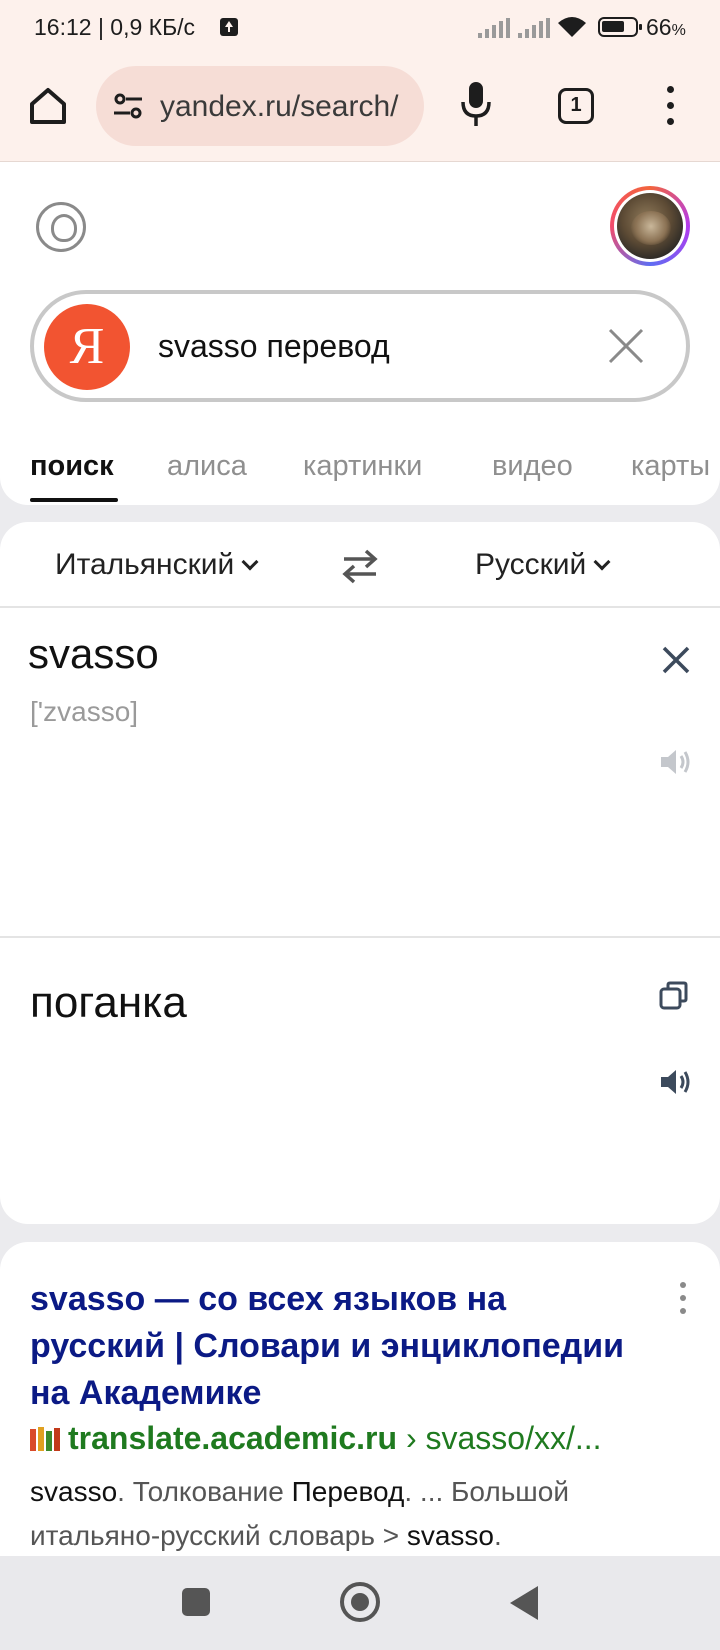 Image resolution: width=720 pixels, height=1650 pixels. What do you see at coordinates (115, 27) in the screenshot?
I see `status-time: 16:12 | 0,9 КБ/с` at bounding box center [115, 27].